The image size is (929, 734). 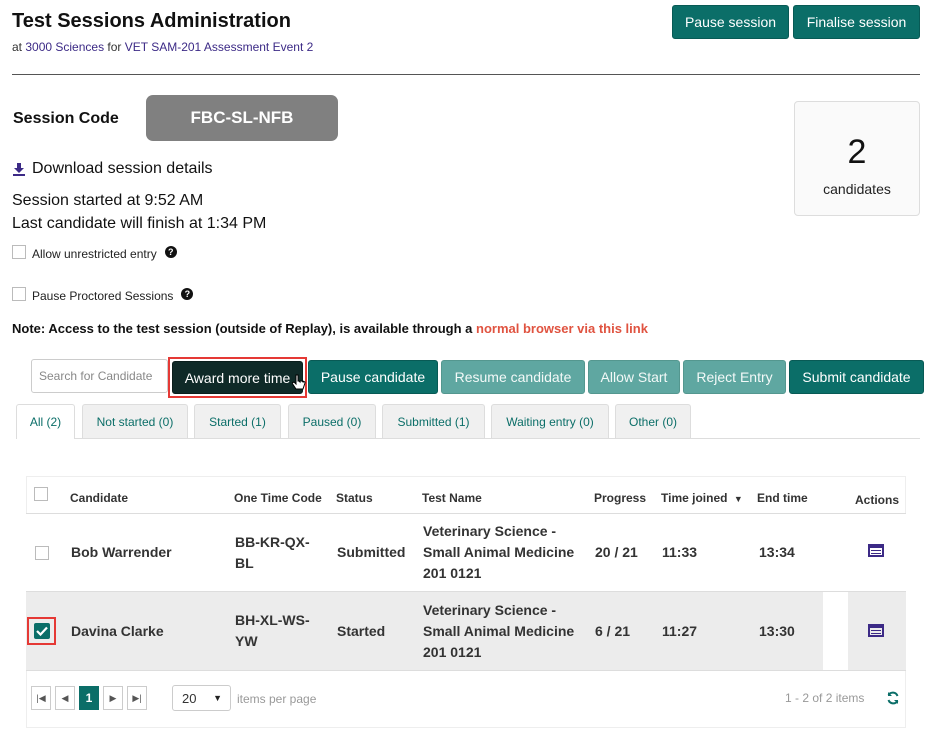 What do you see at coordinates (242, 118) in the screenshot?
I see `session-code-badge: FBC-SL-NFB` at bounding box center [242, 118].